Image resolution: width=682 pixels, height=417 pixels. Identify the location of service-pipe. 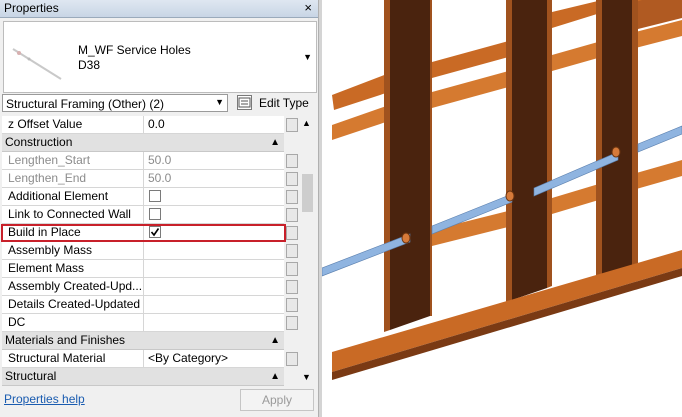
(659, 139).